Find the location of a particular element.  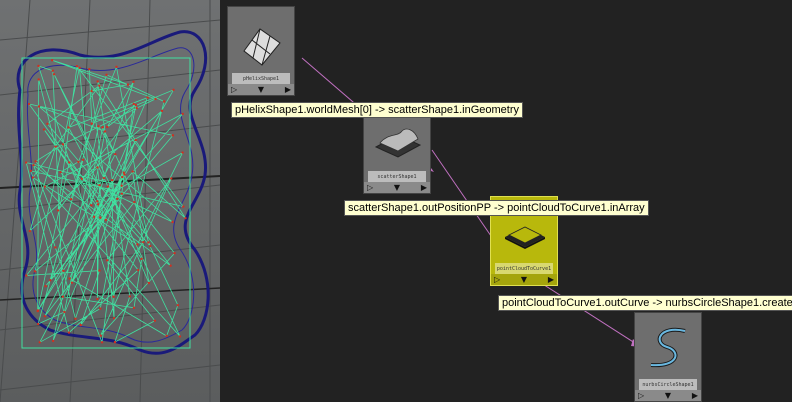

node-phelixshape1: pHelixShape1 ▷ ▼ ▶ is located at coordinates (261, 51).